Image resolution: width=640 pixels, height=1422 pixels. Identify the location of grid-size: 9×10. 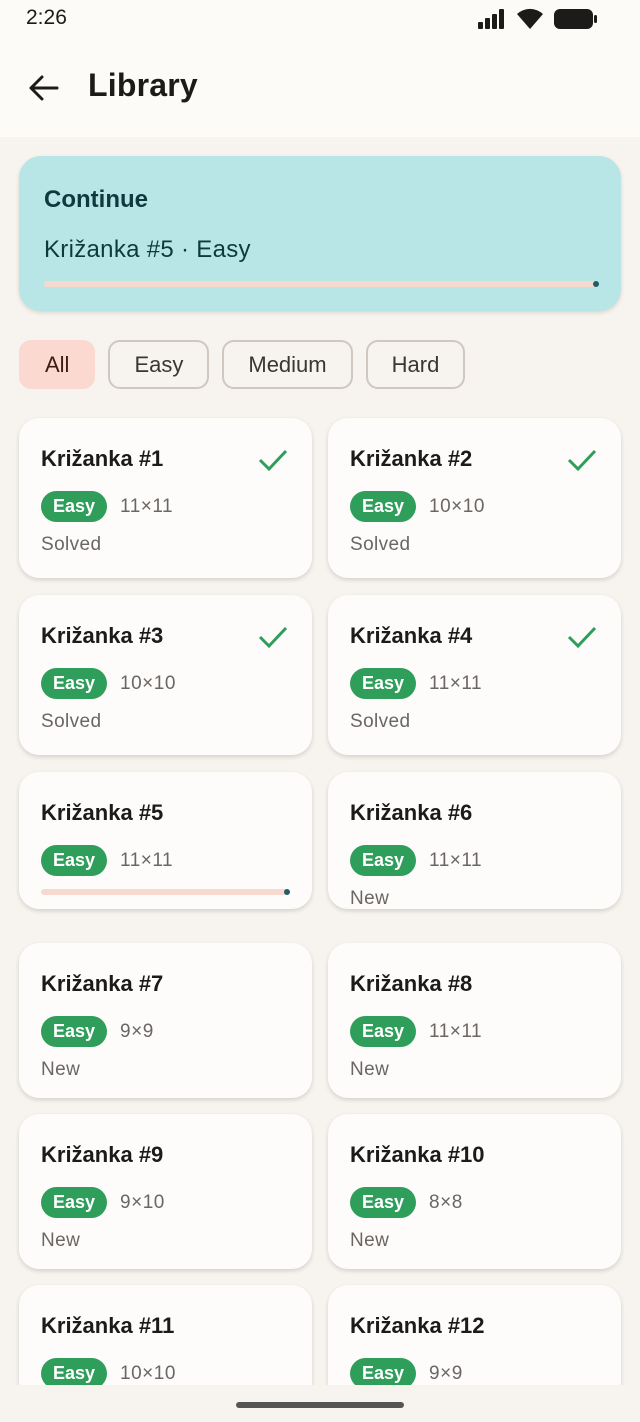
(142, 1202).